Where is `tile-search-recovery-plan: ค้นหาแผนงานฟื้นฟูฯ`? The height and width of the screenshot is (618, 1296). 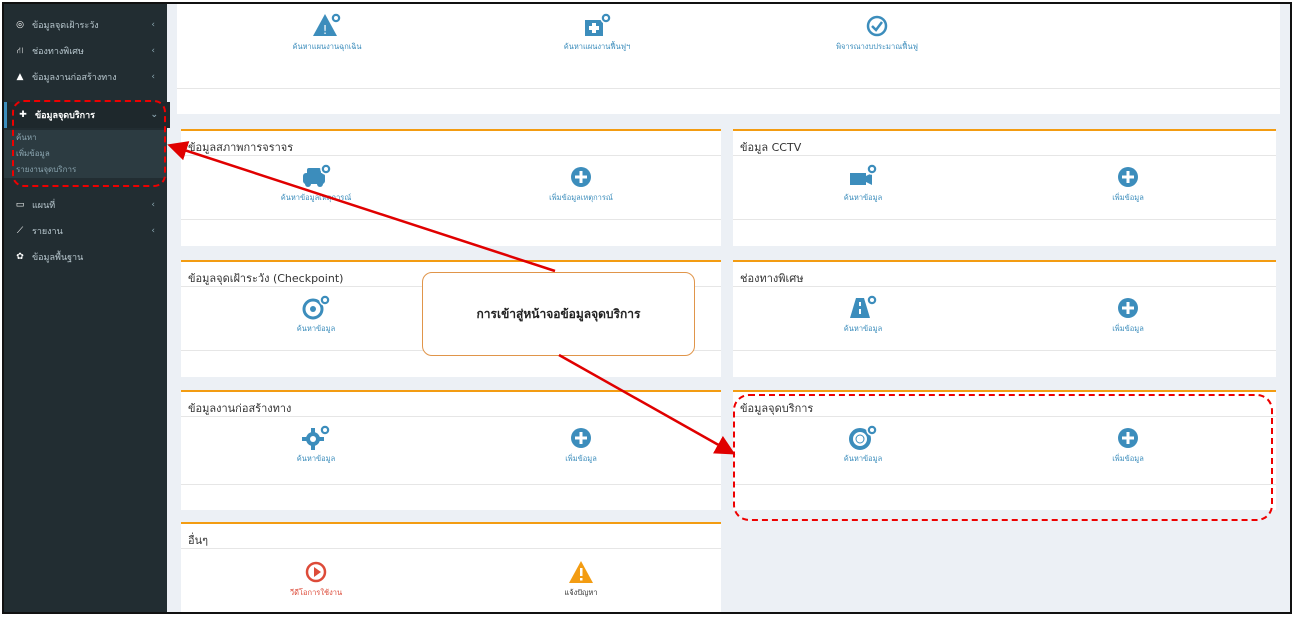
tile-search-recovery-plan: ค้นหาแผนงานฟื้นฟูฯ is located at coordinates (597, 32).